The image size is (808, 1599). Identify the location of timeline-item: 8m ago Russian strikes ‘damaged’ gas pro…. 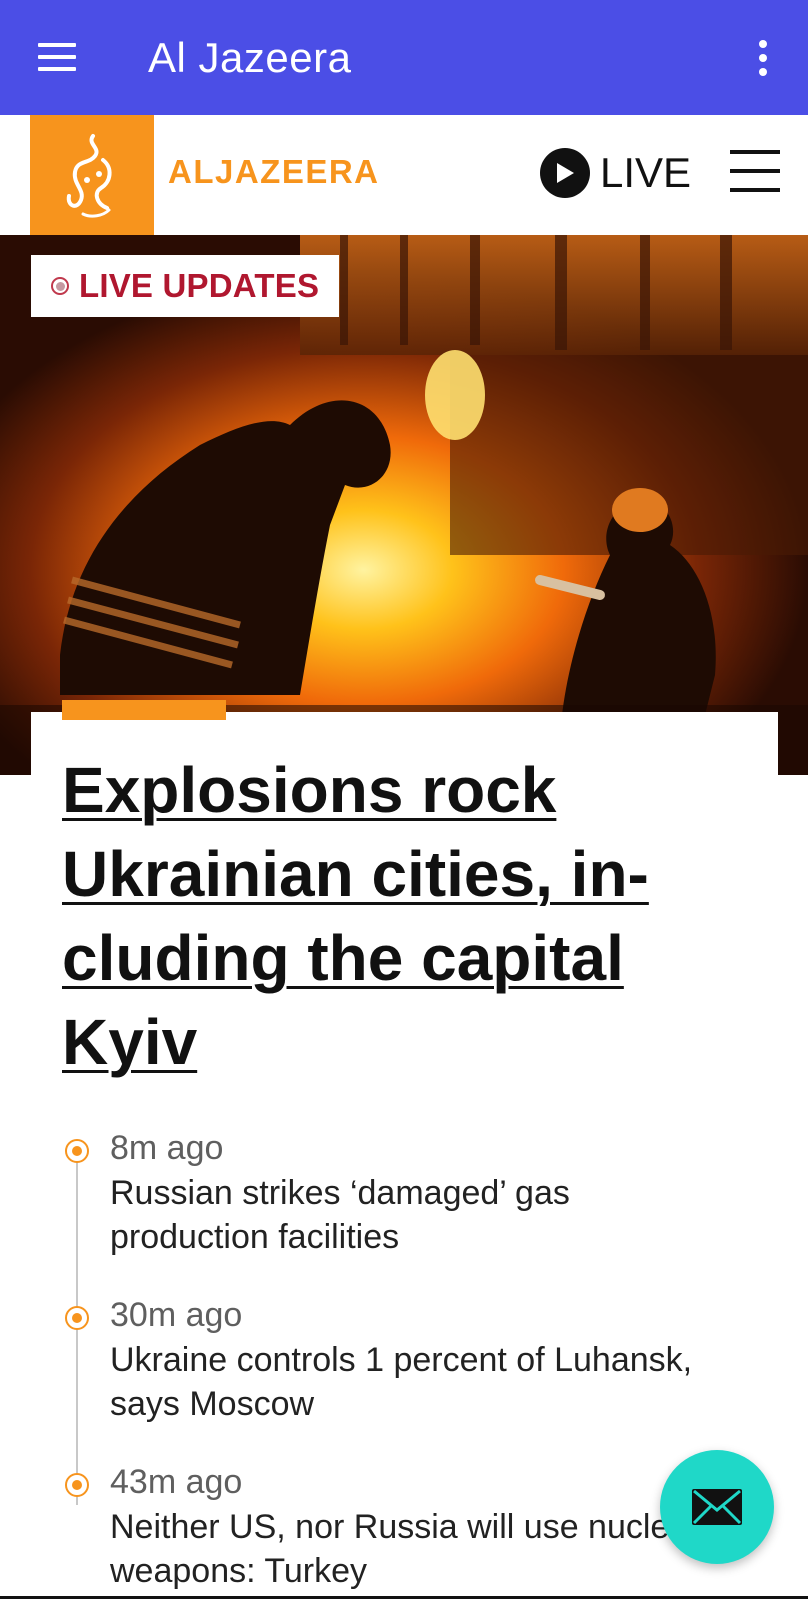
(380, 1192).